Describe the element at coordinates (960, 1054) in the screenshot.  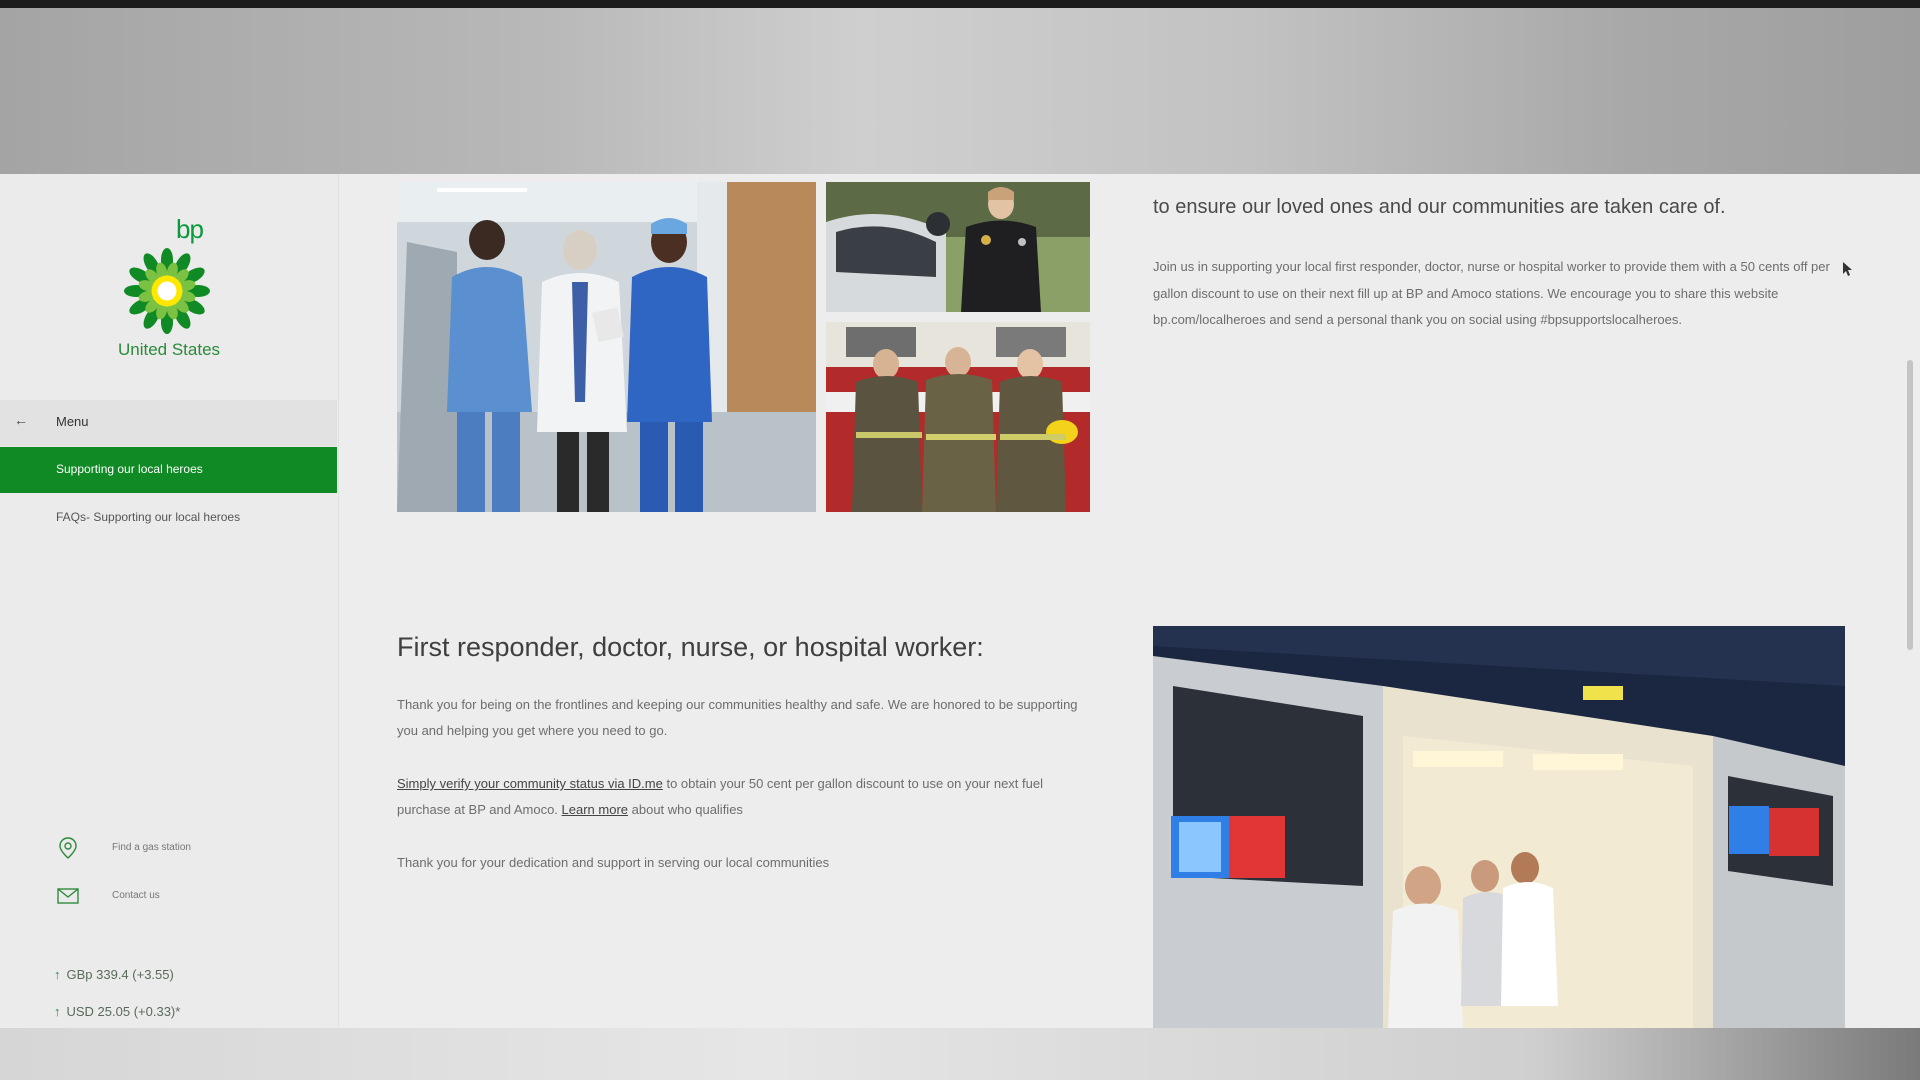
I see `blurred-background-bottom` at that location.